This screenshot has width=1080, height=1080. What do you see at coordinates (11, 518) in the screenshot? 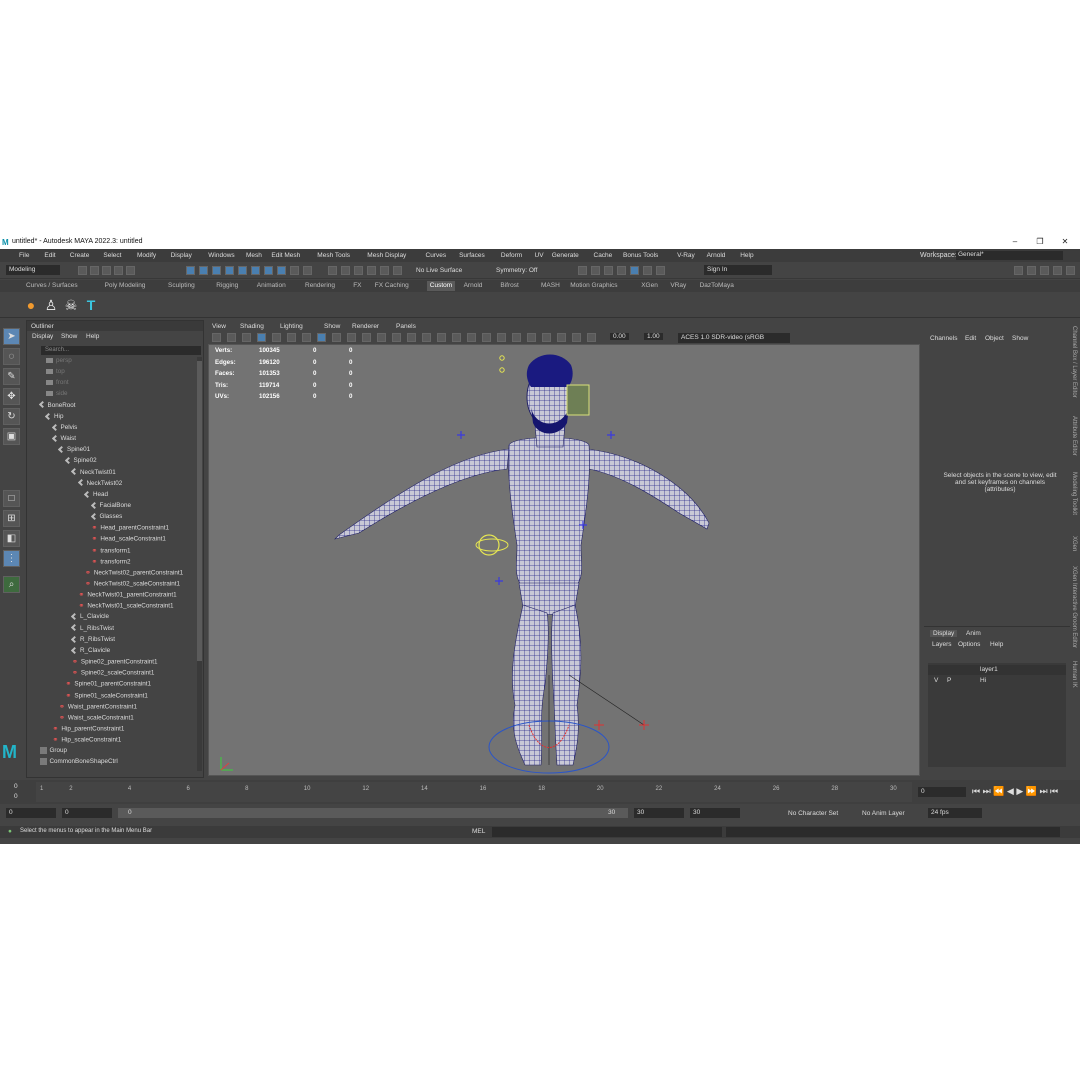
I see `four-view-icon: ⊞` at bounding box center [11, 518].